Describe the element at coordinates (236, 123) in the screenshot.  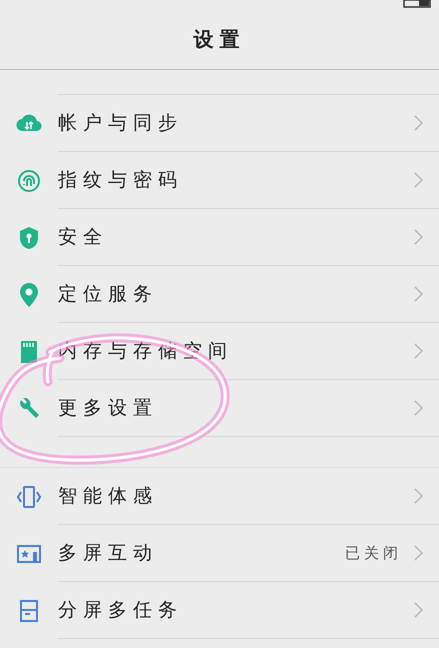
I see `setting-label: 帐户与同步` at that location.